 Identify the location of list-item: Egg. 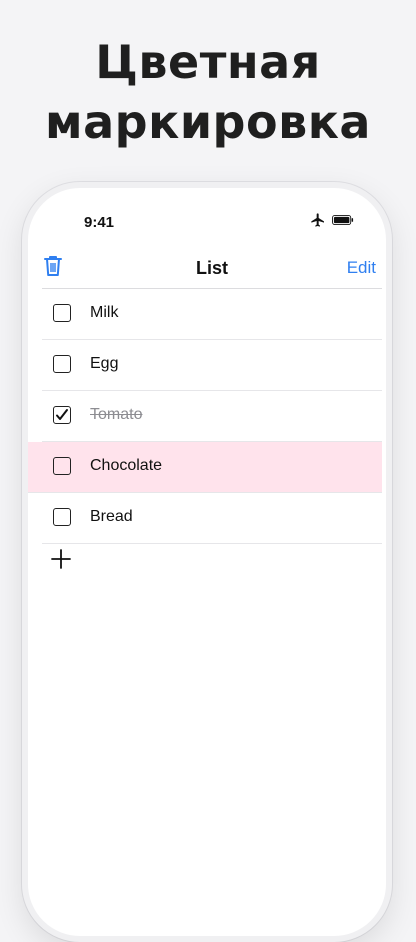
(212, 365).